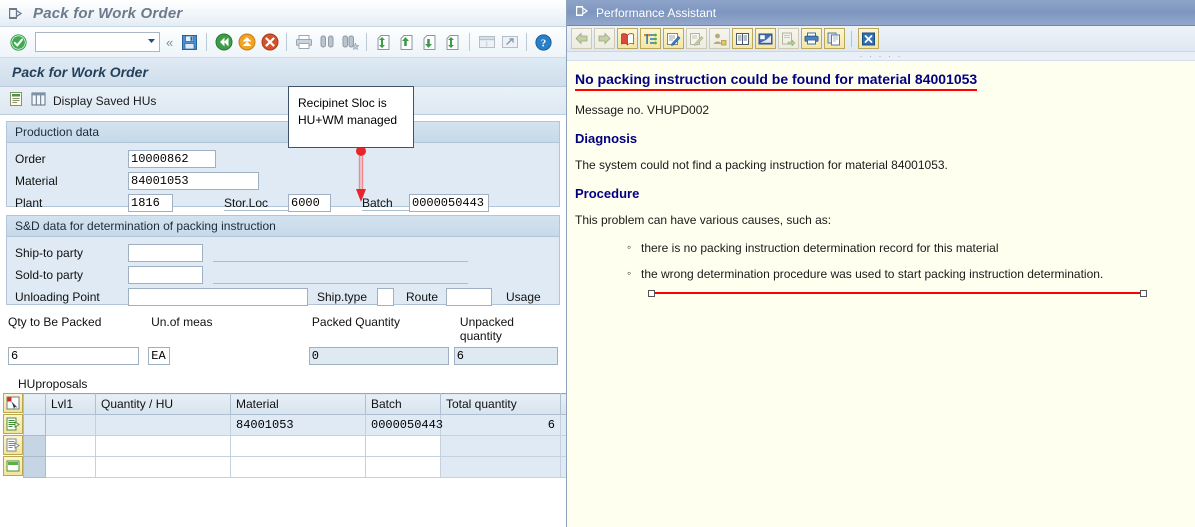  Describe the element at coordinates (581, 38) in the screenshot. I see `pa-back-button` at that location.